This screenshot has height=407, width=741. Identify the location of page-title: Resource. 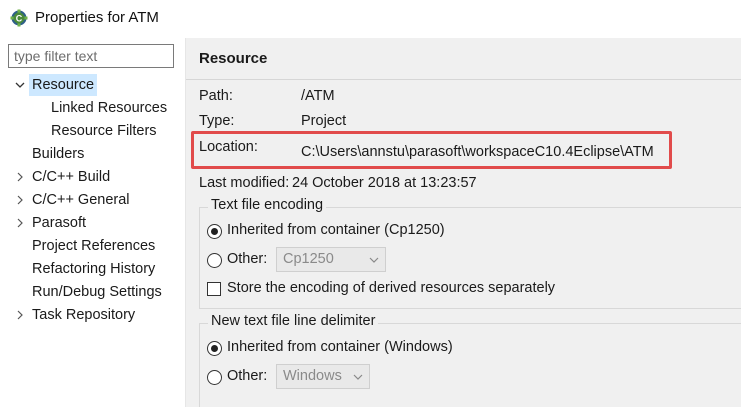
(233, 58).